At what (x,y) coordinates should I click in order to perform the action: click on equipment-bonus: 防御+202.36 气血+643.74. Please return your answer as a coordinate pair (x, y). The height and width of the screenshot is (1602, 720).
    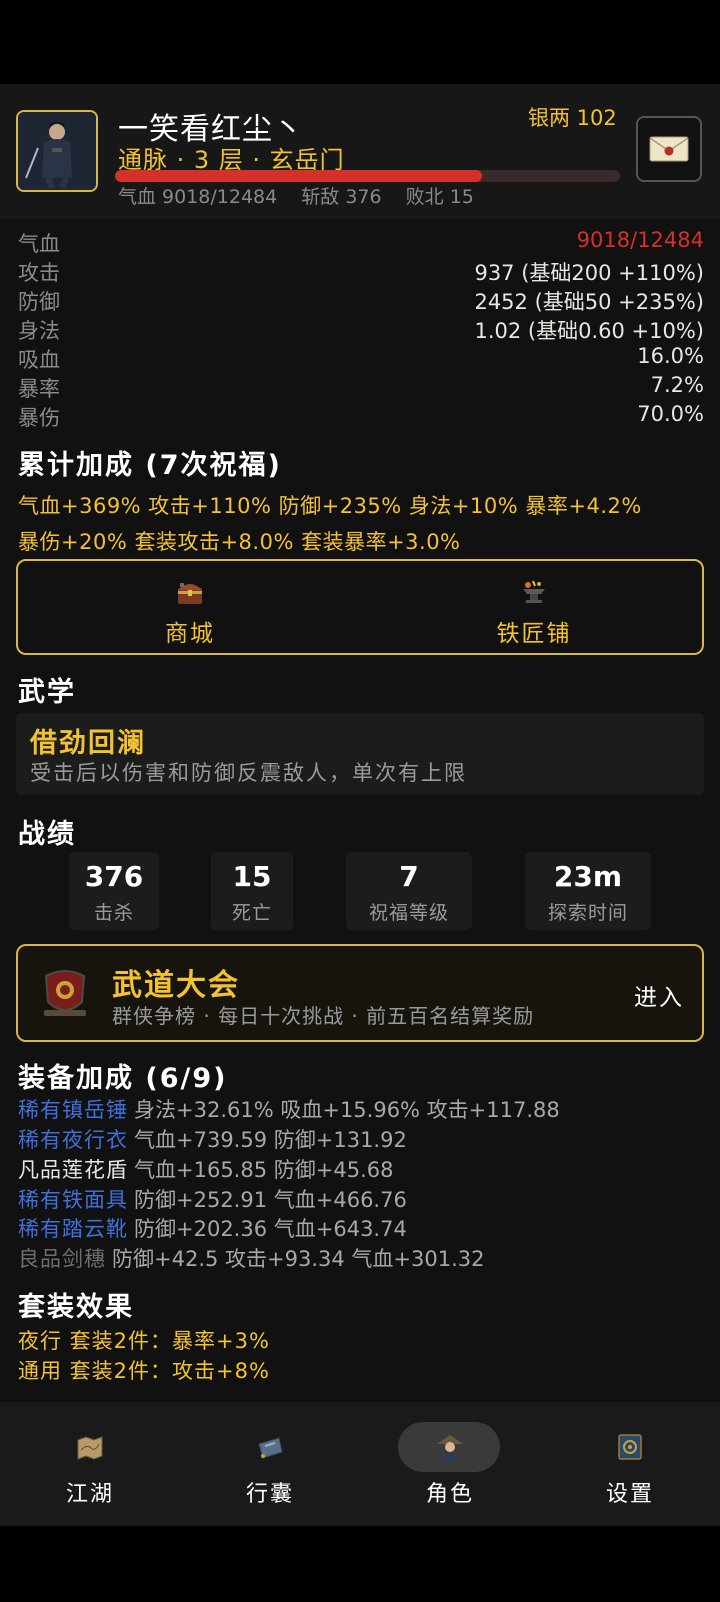
    Looking at the image, I should click on (270, 1229).